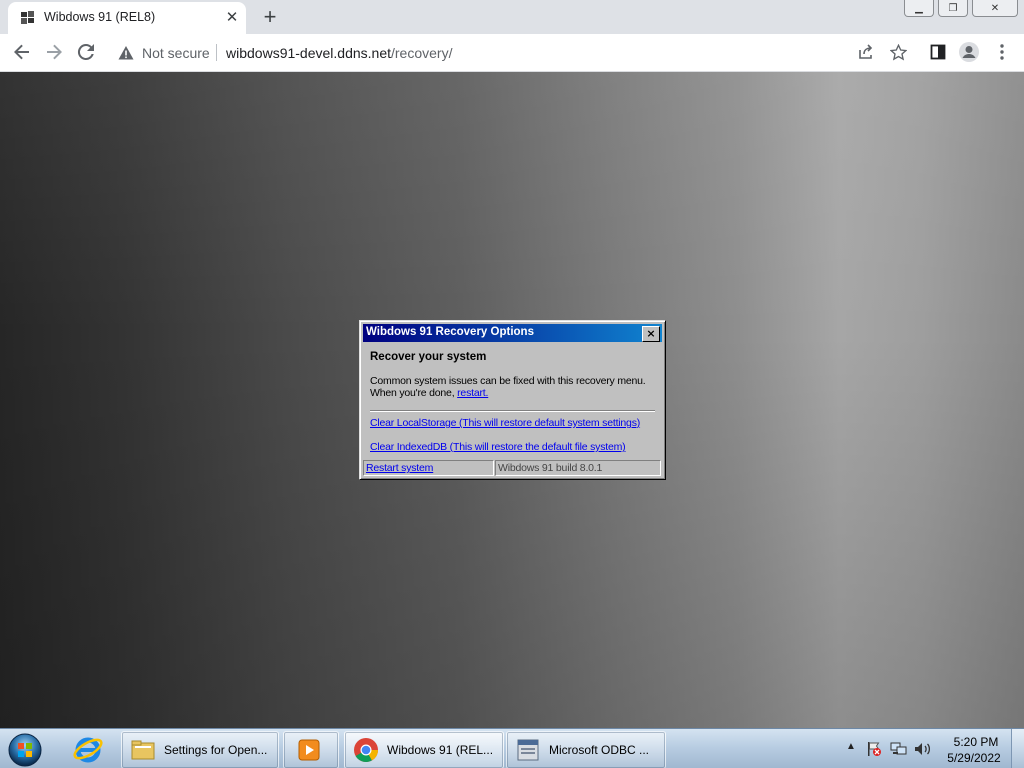 This screenshot has width=1024, height=768. Describe the element at coordinates (651, 334) in the screenshot. I see `dialog-close-button: ×` at that location.